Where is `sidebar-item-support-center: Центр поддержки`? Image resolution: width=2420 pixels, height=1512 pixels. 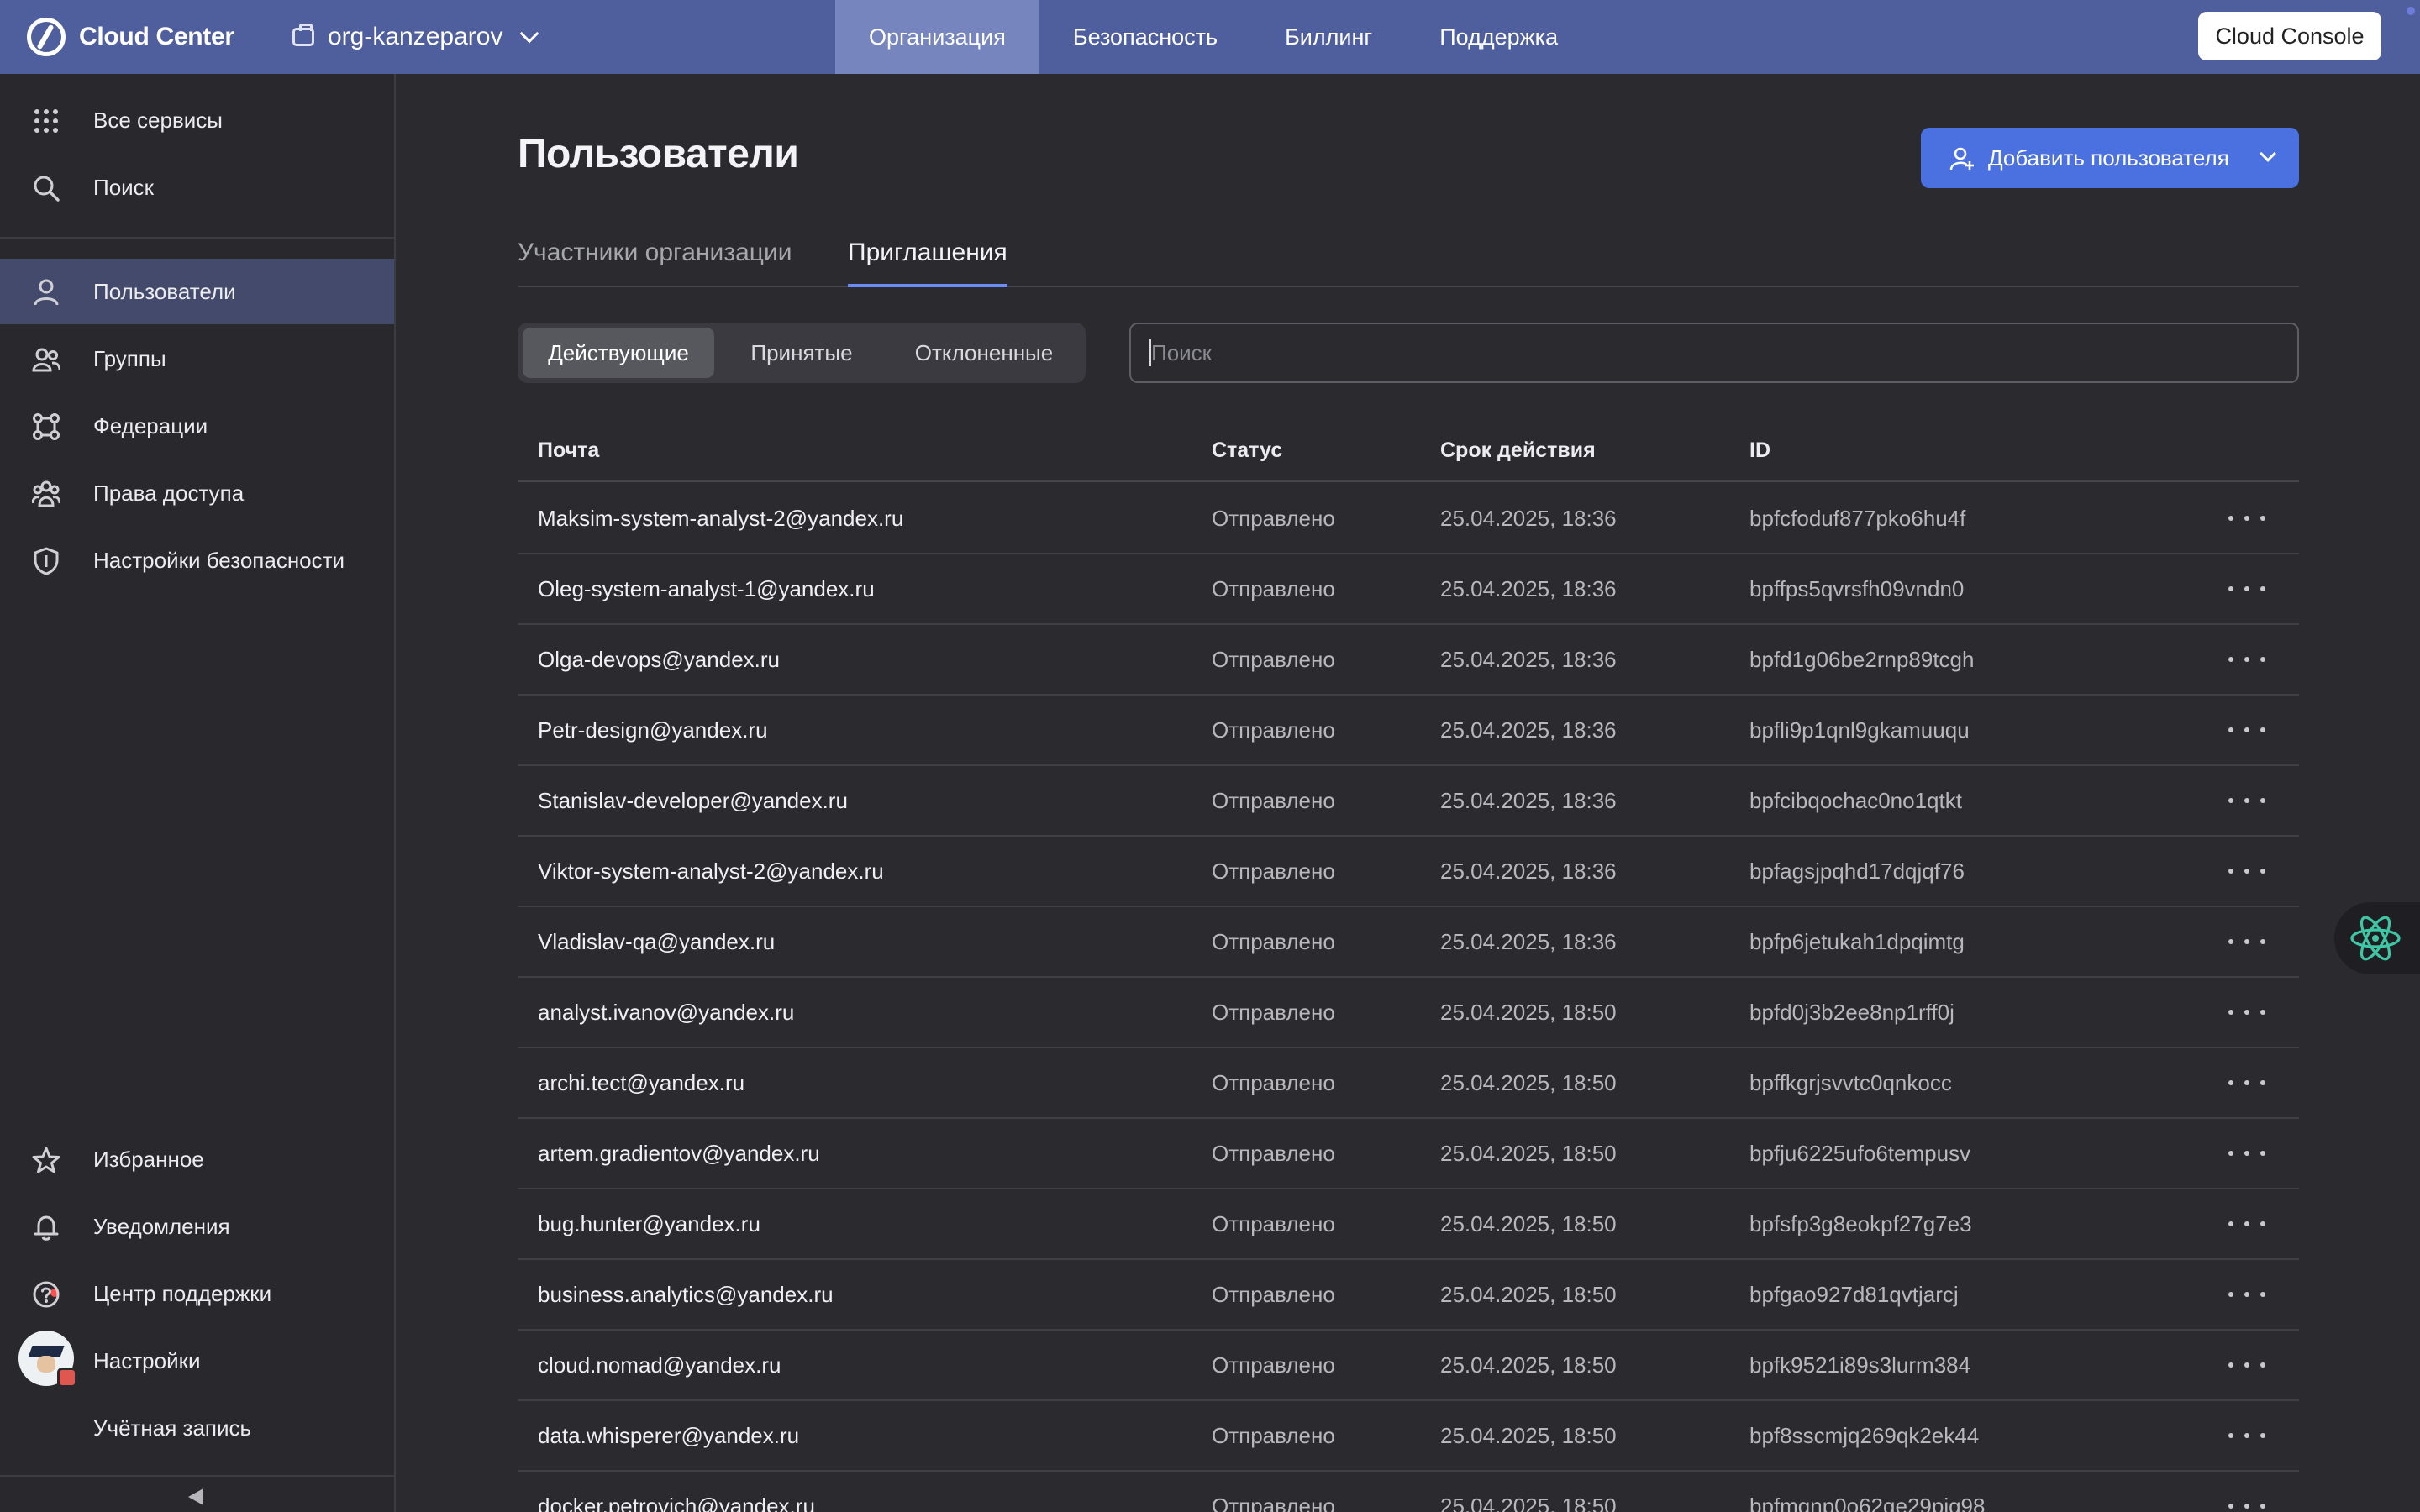 sidebar-item-support-center: Центр поддержки is located at coordinates (197, 1293).